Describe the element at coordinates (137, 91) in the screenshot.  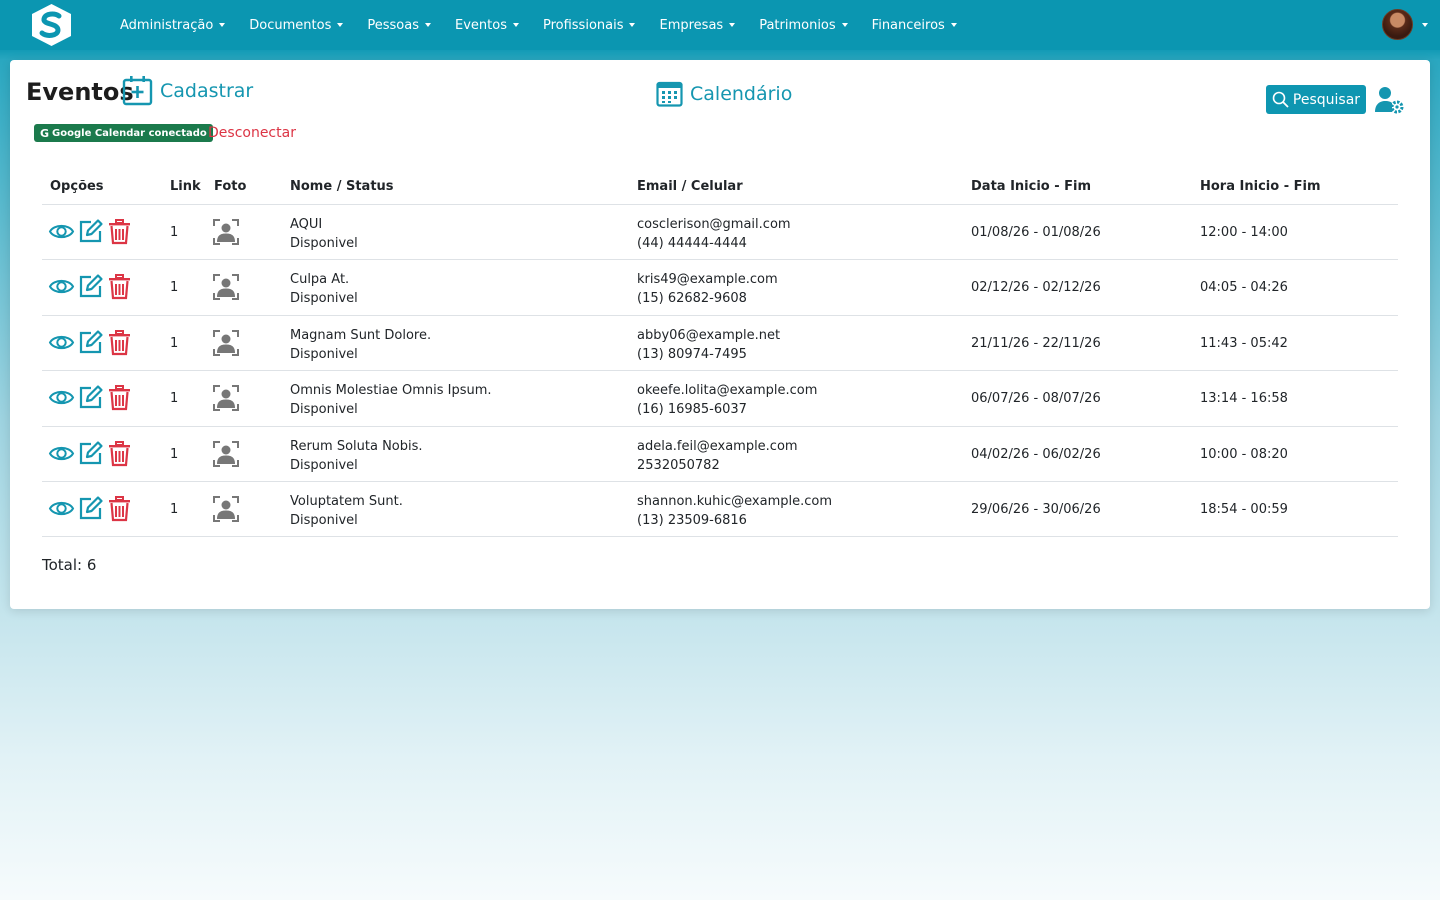
I see `calendar-plus-icon` at that location.